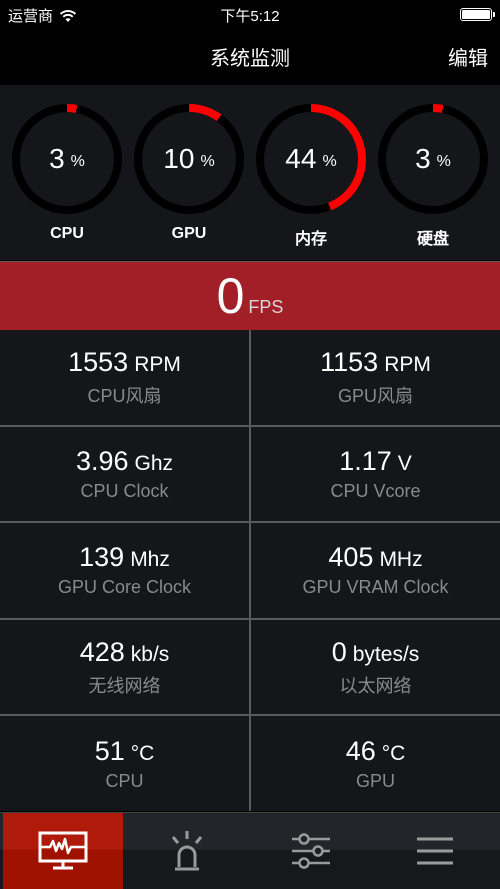 The height and width of the screenshot is (889, 500). I want to click on tab-monitor, so click(63, 851).